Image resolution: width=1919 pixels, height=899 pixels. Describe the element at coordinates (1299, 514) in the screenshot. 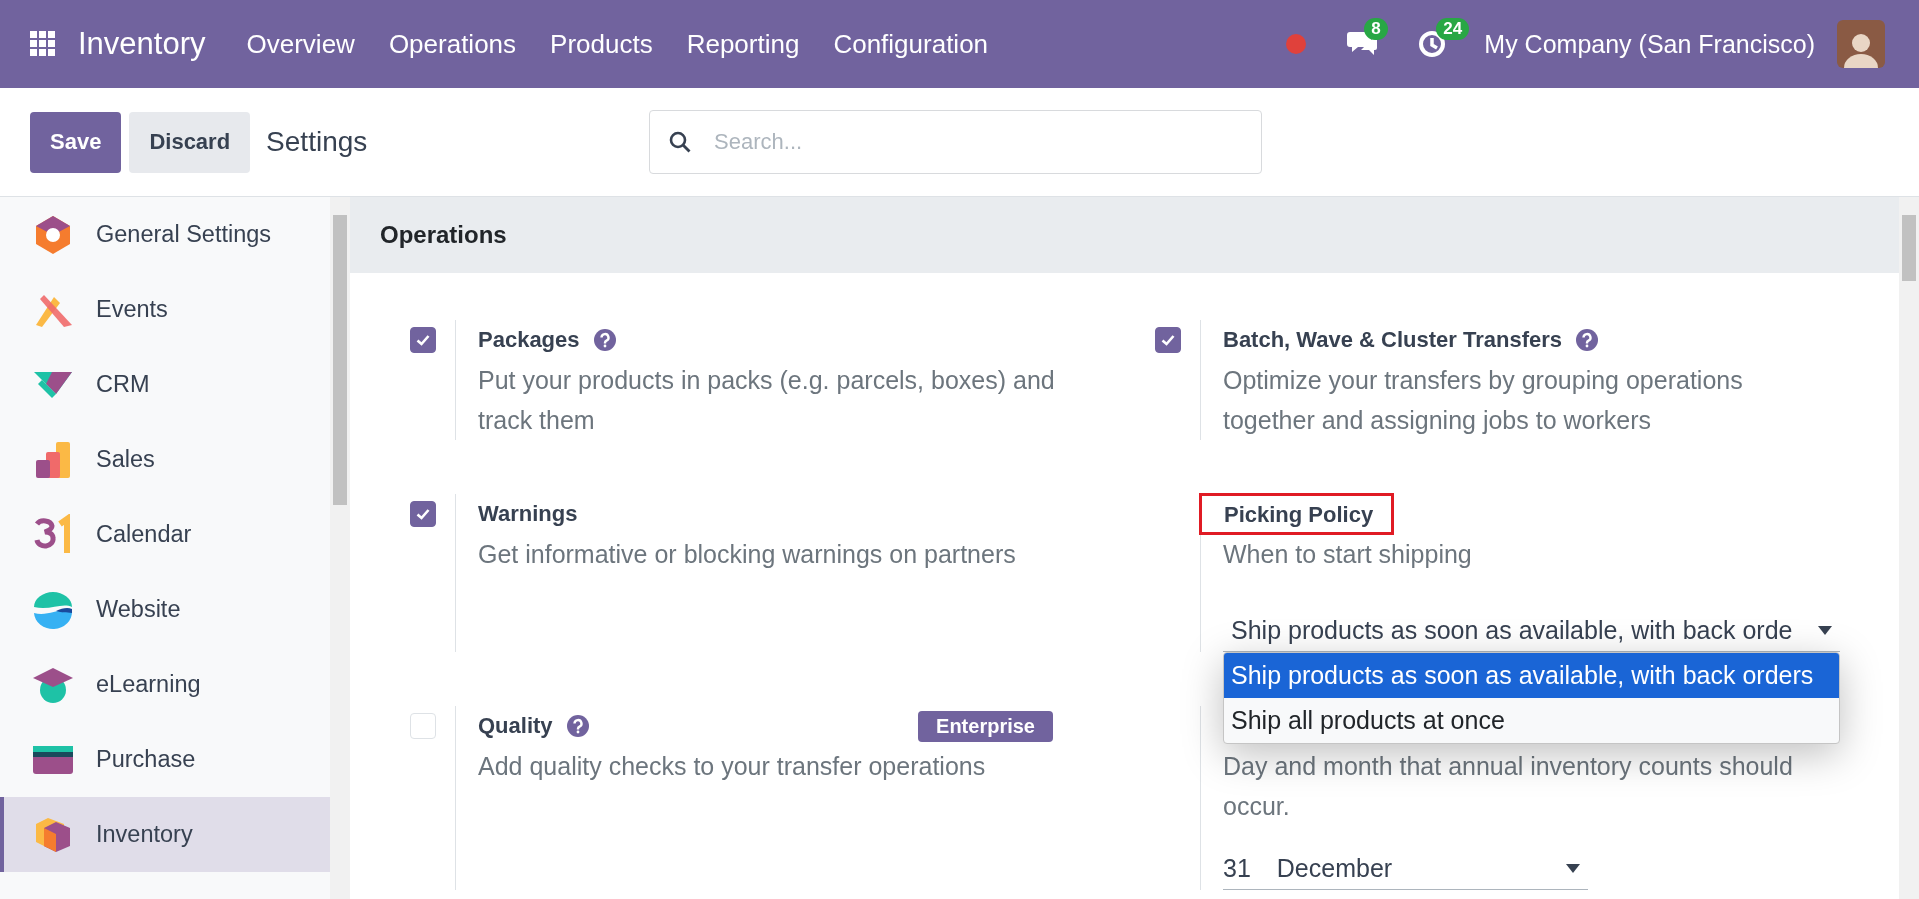

I see `setting-title: Picking Policy` at that location.